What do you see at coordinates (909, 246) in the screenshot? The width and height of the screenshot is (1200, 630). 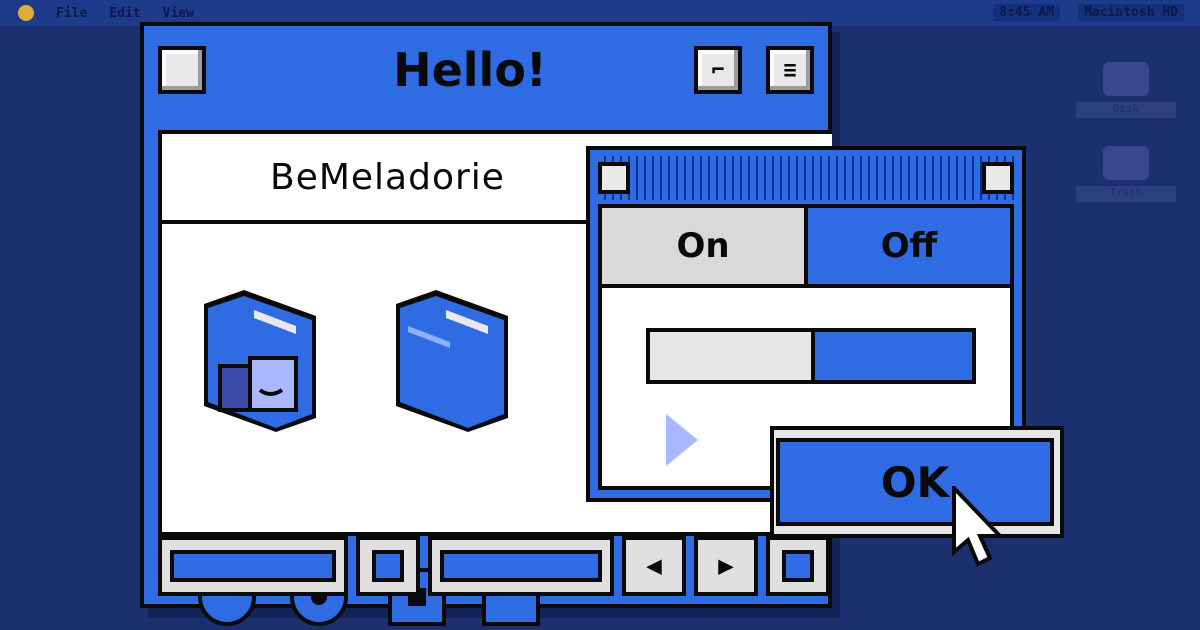 I see `segment-off: Off` at bounding box center [909, 246].